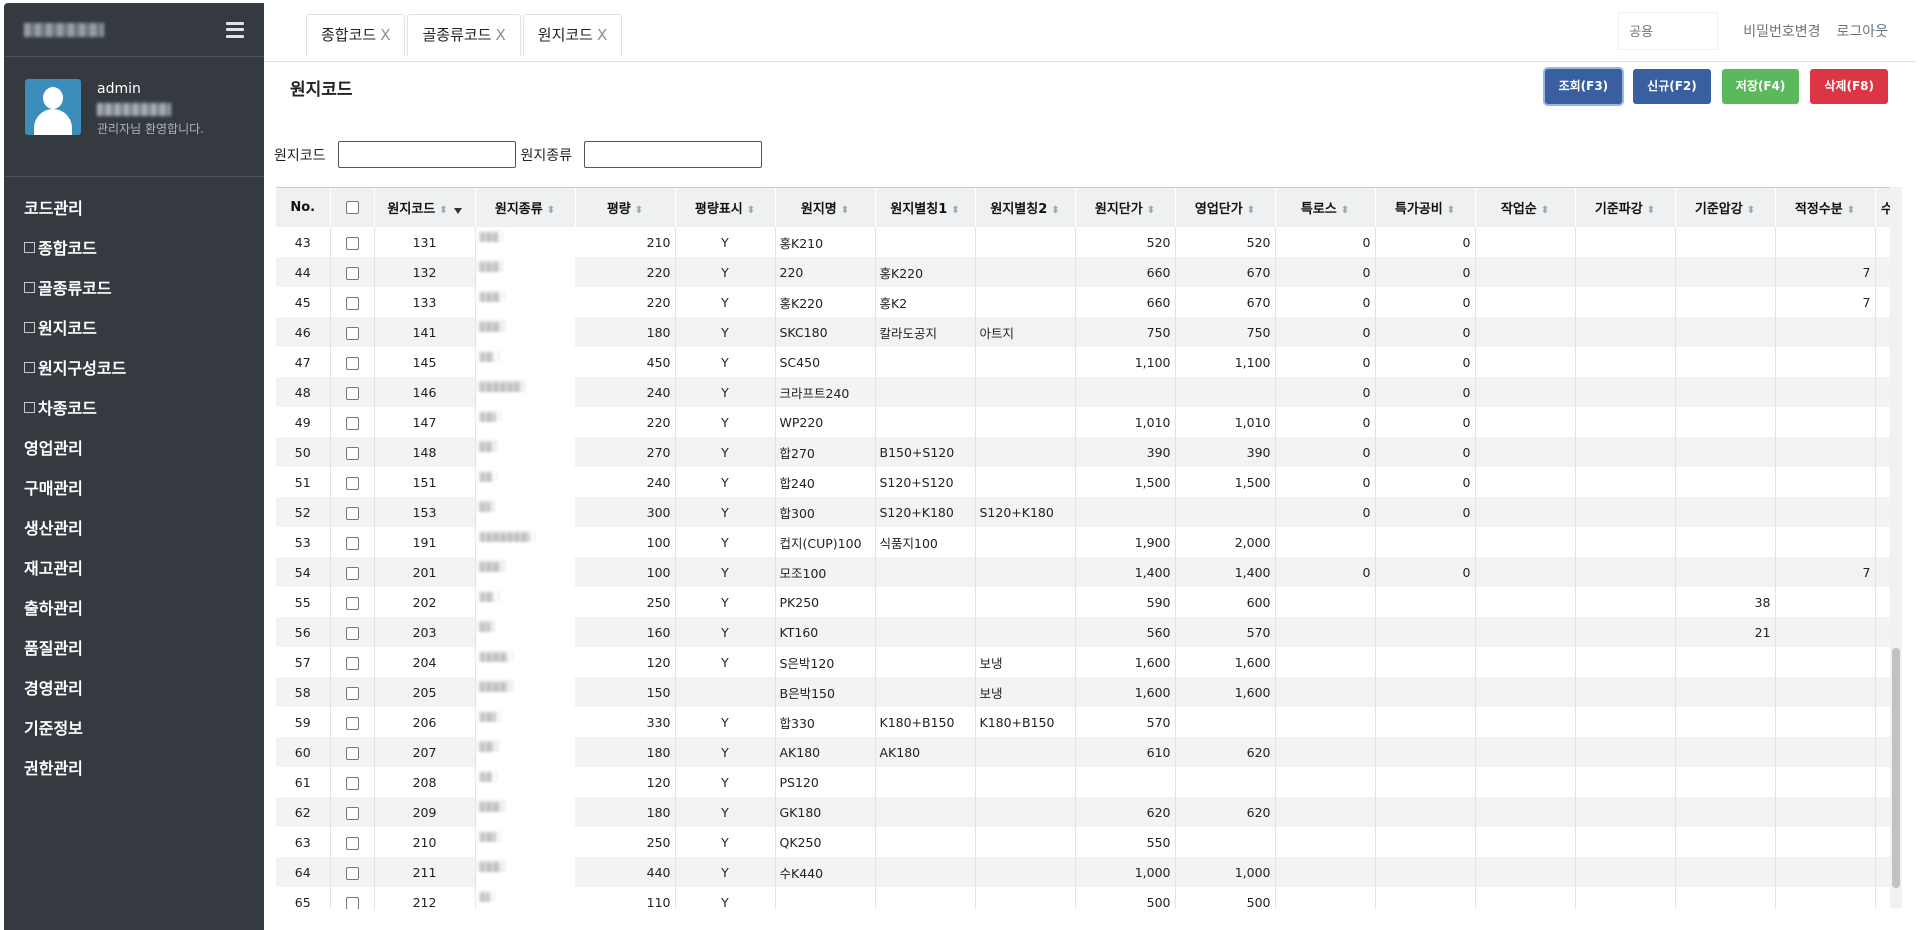 This screenshot has height=930, width=1920. I want to click on column-header: 원지별칭2 ⬍, so click(1025, 207).